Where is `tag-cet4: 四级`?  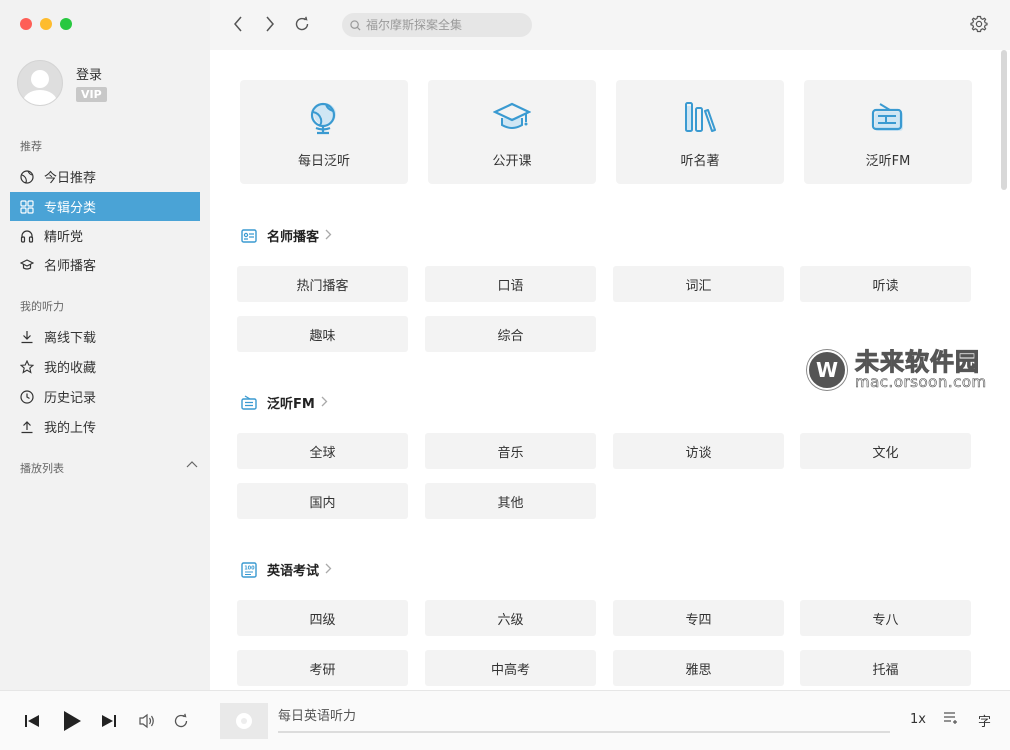
tag-cet4: 四级 is located at coordinates (322, 618).